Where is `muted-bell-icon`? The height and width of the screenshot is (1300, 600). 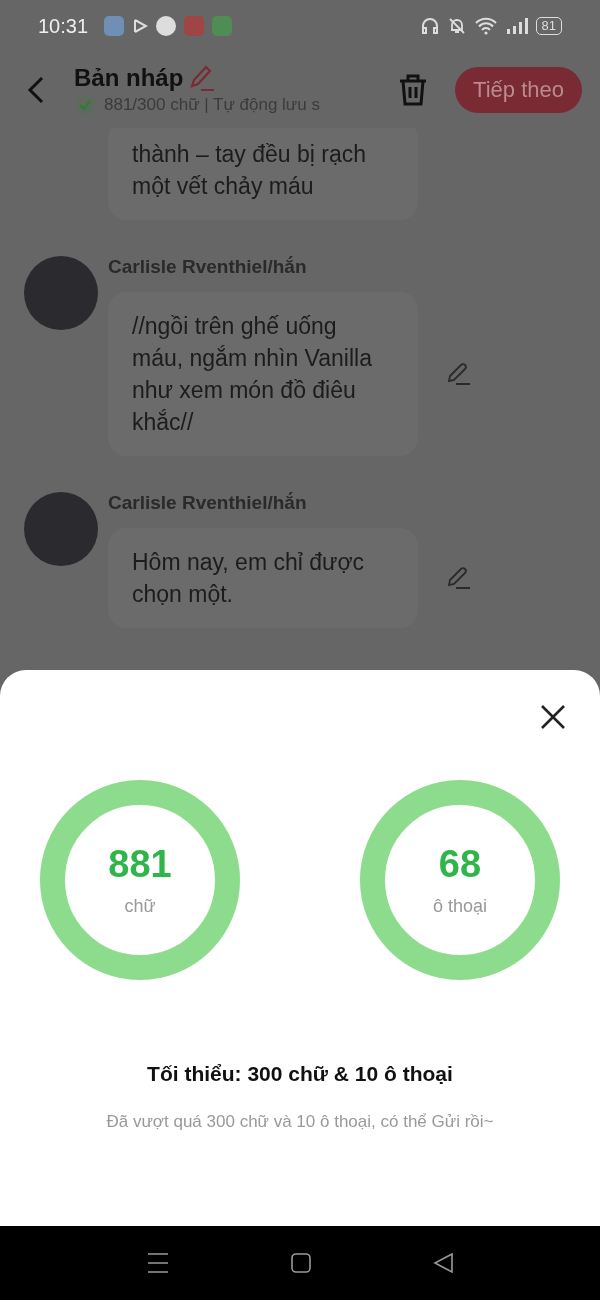 muted-bell-icon is located at coordinates (456, 26).